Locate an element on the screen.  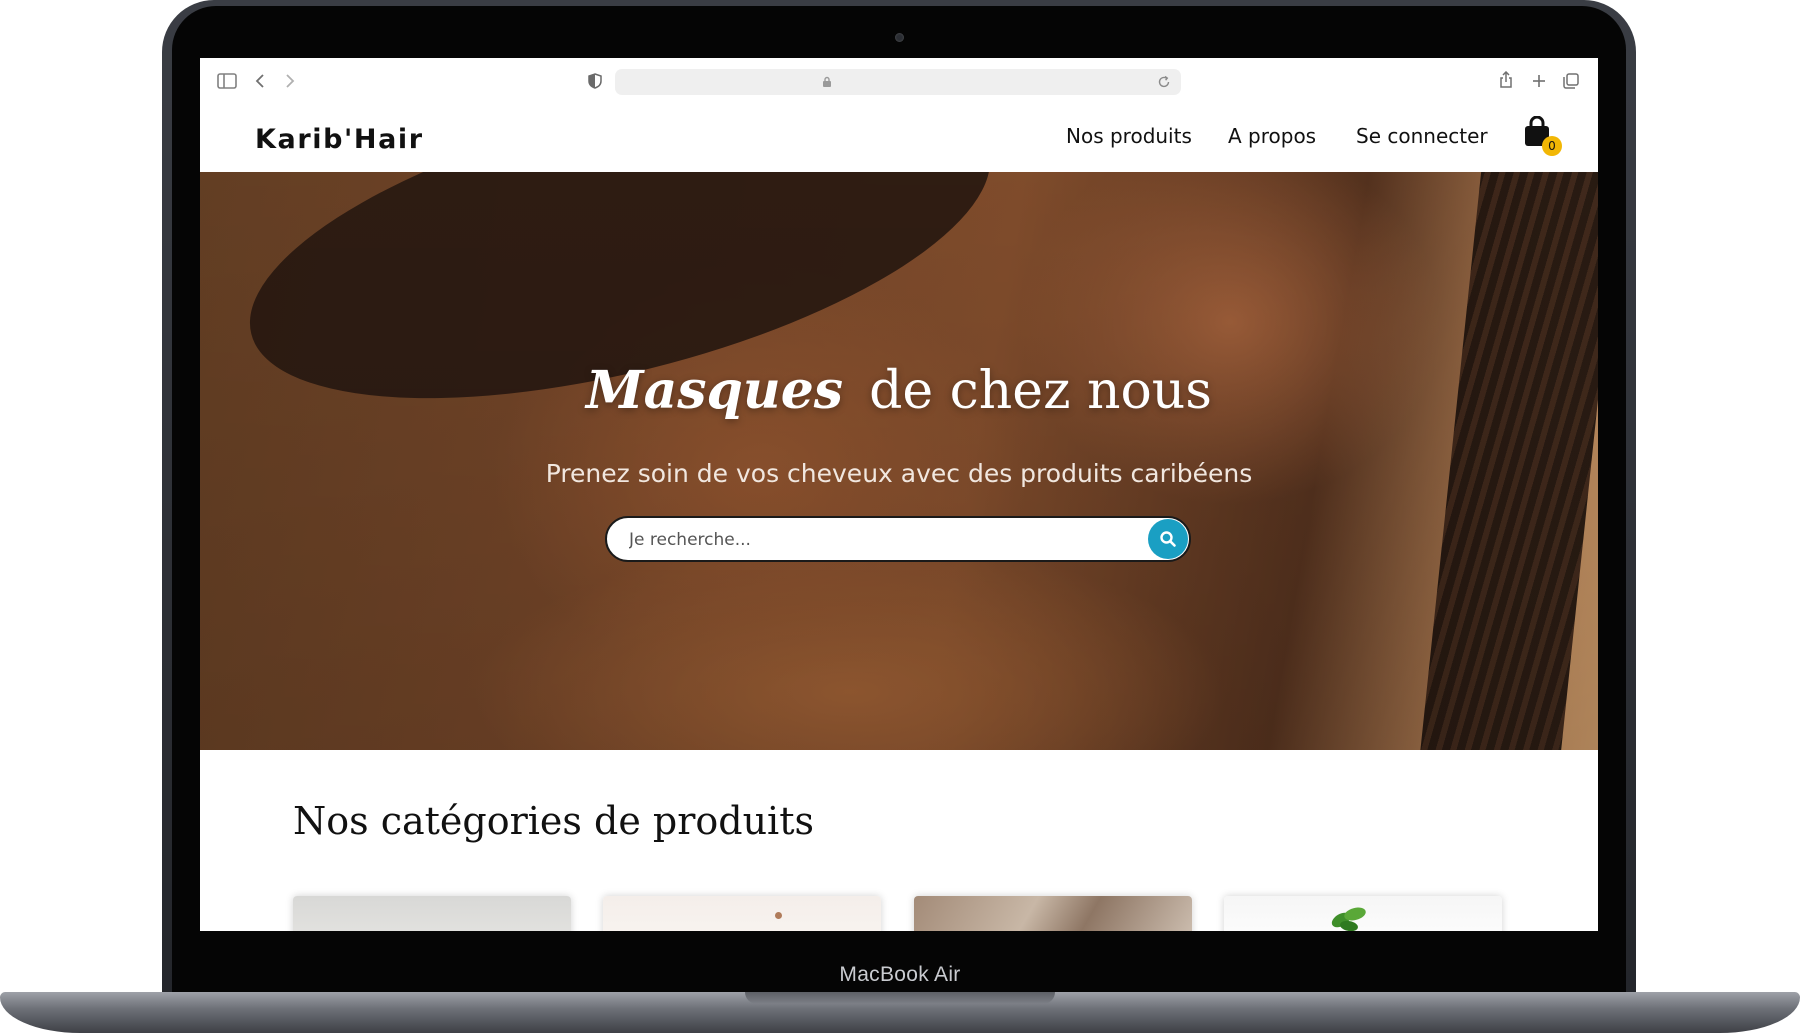
plant-leaf-icon is located at coordinates (1348, 919).